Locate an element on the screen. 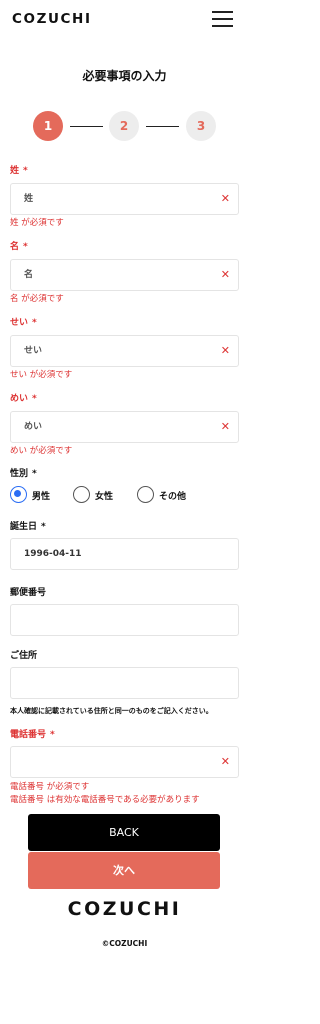 The image size is (320, 1024). first-name-kana-field: ✕ is located at coordinates (124, 427).